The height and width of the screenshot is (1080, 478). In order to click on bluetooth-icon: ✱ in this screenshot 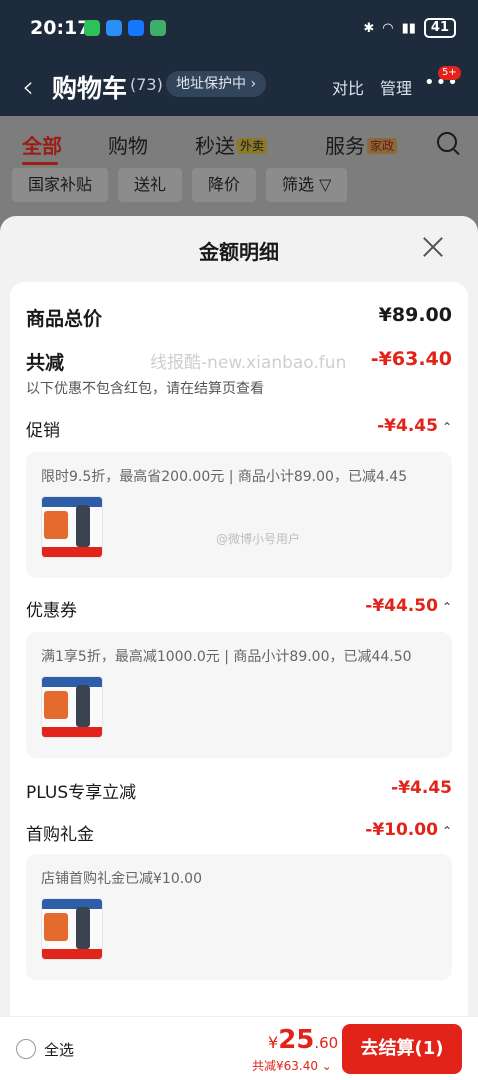, I will do `click(369, 28)`.